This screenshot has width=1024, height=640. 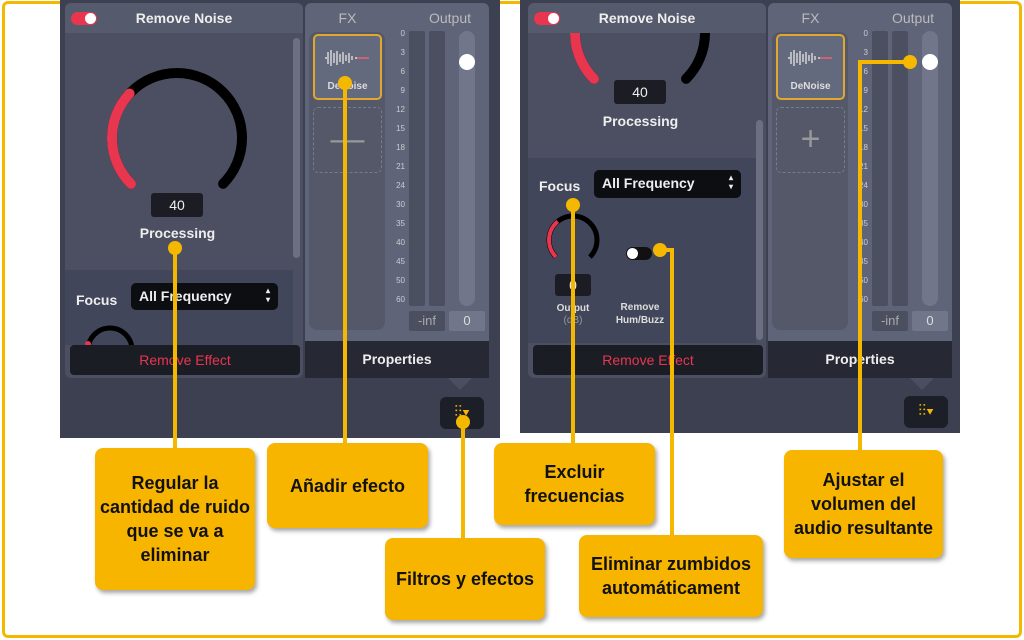 I want to click on sliders-icon: ⫶⫶▾, so click(x=926, y=411).